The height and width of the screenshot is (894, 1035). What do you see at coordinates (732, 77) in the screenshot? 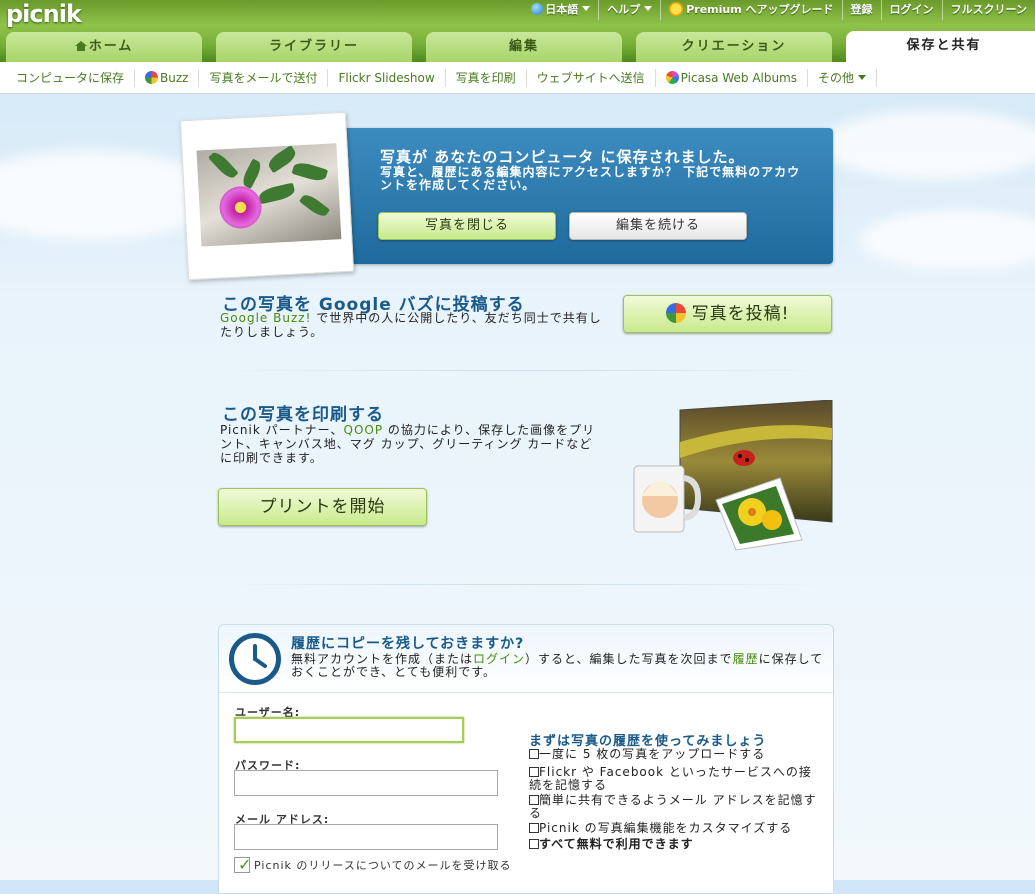
I see `subnav-picasa: Picasa Web Albums` at bounding box center [732, 77].